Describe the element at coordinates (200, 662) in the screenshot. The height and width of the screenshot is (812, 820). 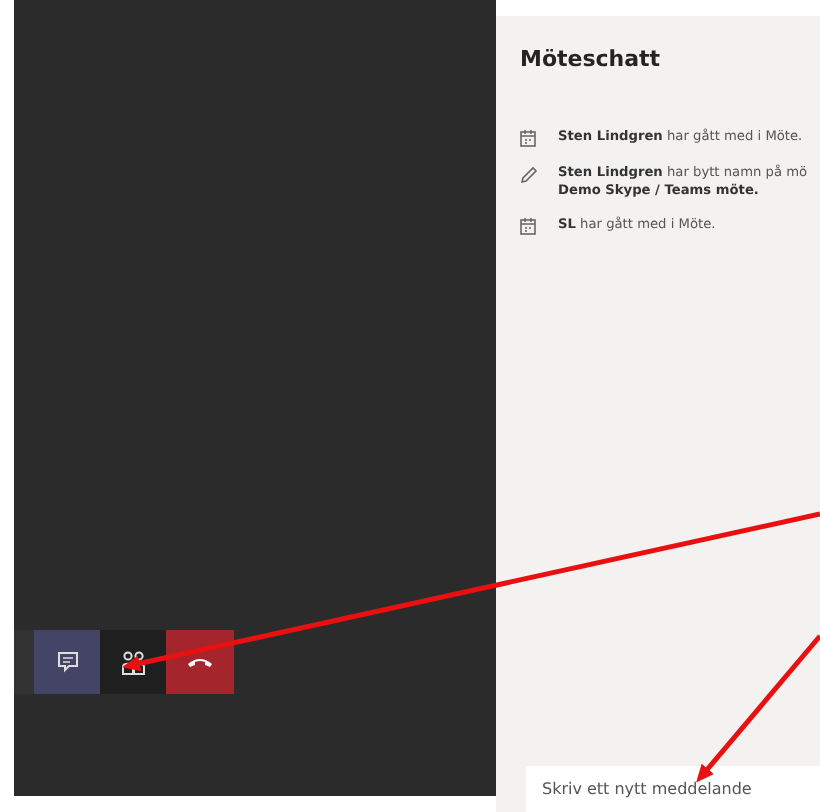
I see `phone-icon` at that location.